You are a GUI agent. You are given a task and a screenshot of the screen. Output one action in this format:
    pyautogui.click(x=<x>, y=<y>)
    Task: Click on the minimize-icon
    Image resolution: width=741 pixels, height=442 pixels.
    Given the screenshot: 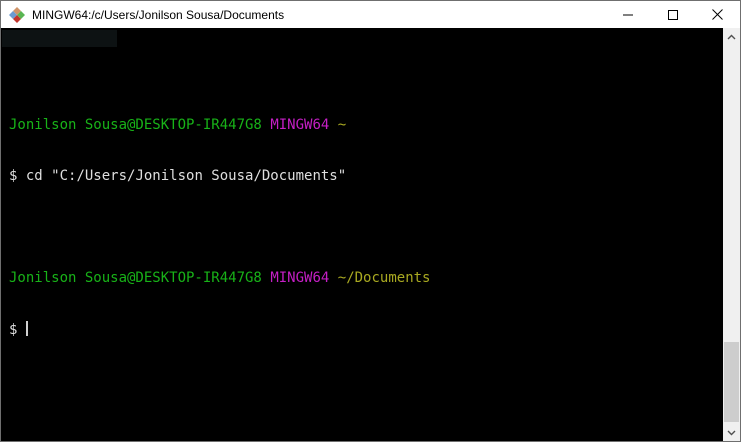 What is the action you would take?
    pyautogui.click(x=627, y=14)
    